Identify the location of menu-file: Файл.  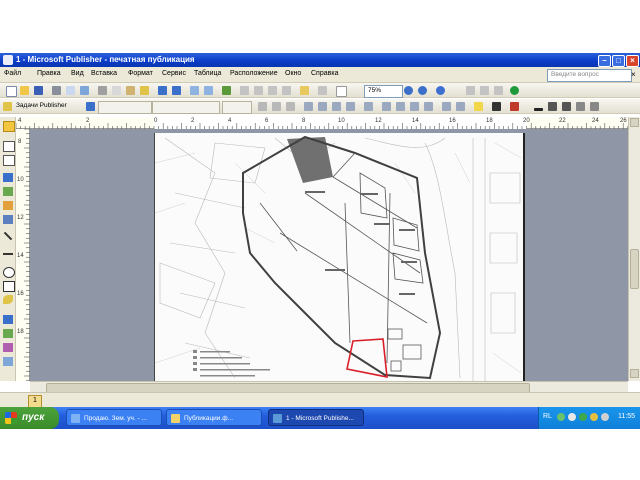
(12, 73).